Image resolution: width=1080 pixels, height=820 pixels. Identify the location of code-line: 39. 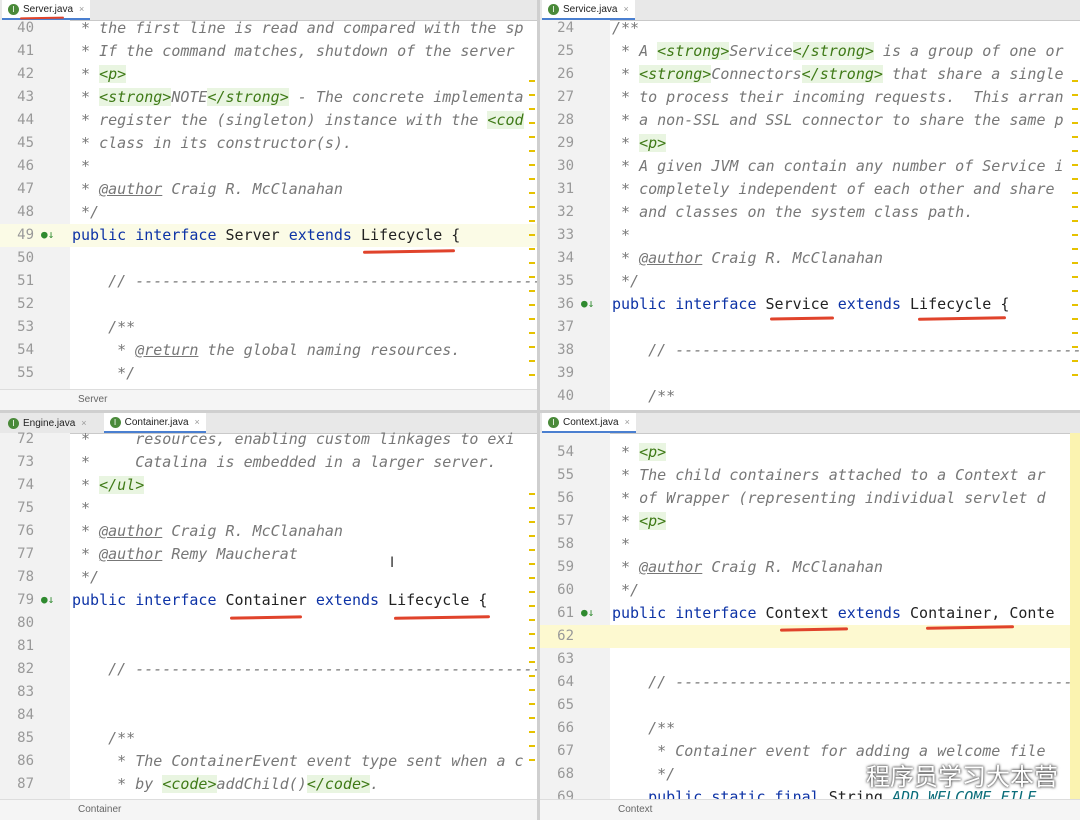
(810, 373).